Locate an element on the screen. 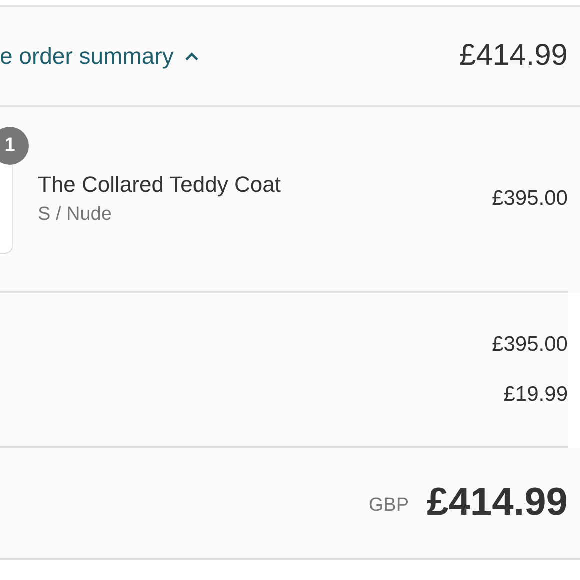 This screenshot has width=580, height=580. product-variant: S / Nude is located at coordinates (75, 215).